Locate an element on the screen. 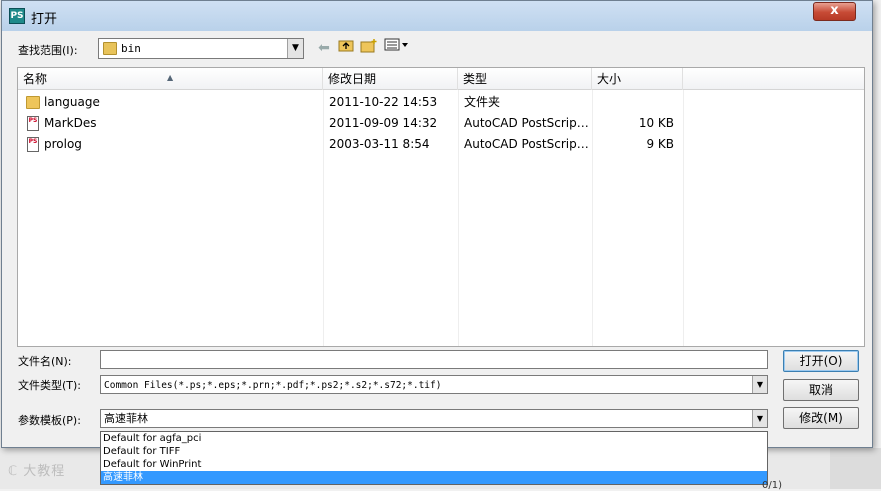 The width and height of the screenshot is (881, 491). dropdown-option: Default for TIFF is located at coordinates (434, 451).